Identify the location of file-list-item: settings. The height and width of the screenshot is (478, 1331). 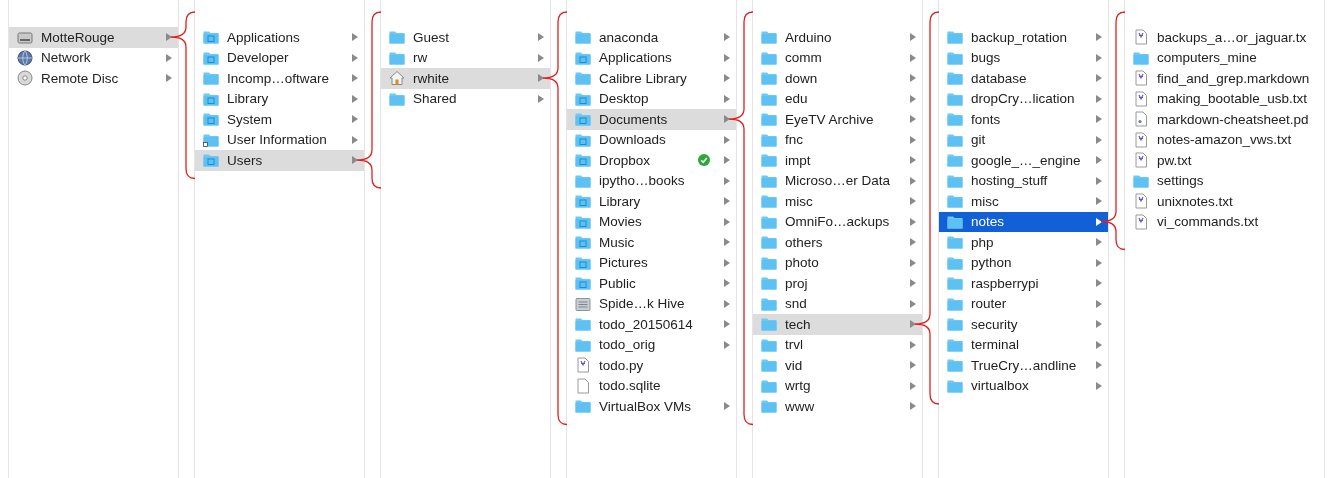
(1224, 180).